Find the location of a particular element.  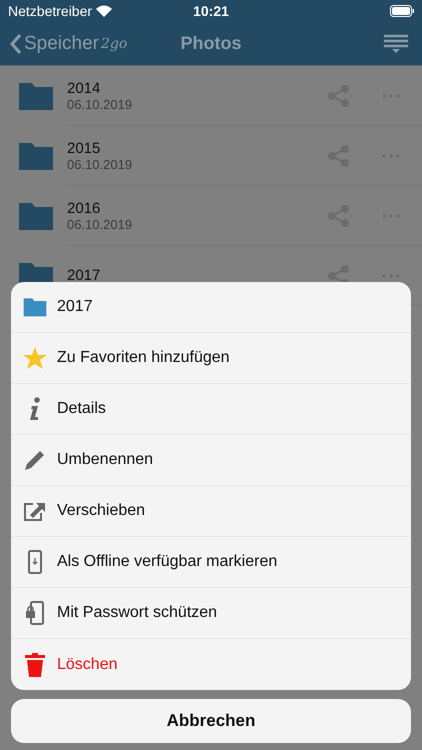

chevron-left-icon is located at coordinates (16, 44).